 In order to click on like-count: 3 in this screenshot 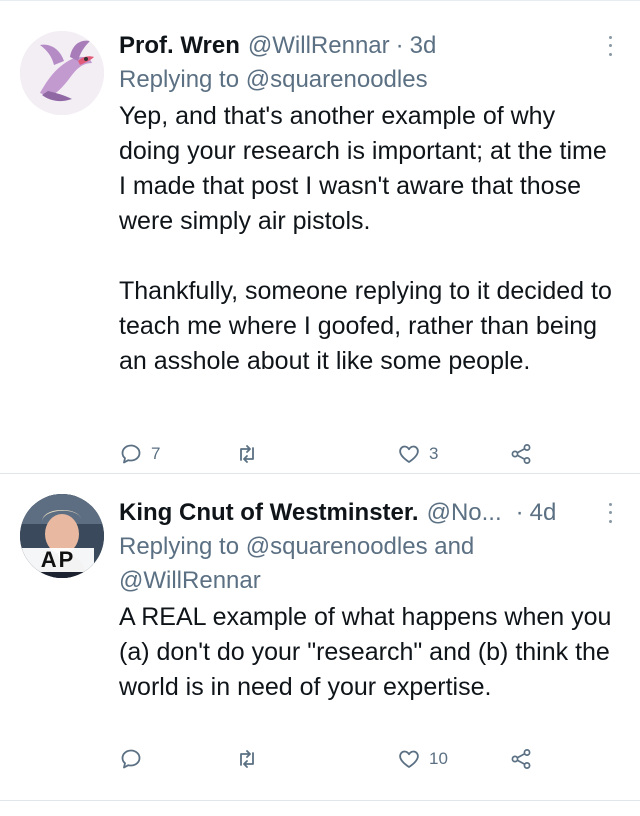, I will do `click(434, 453)`.